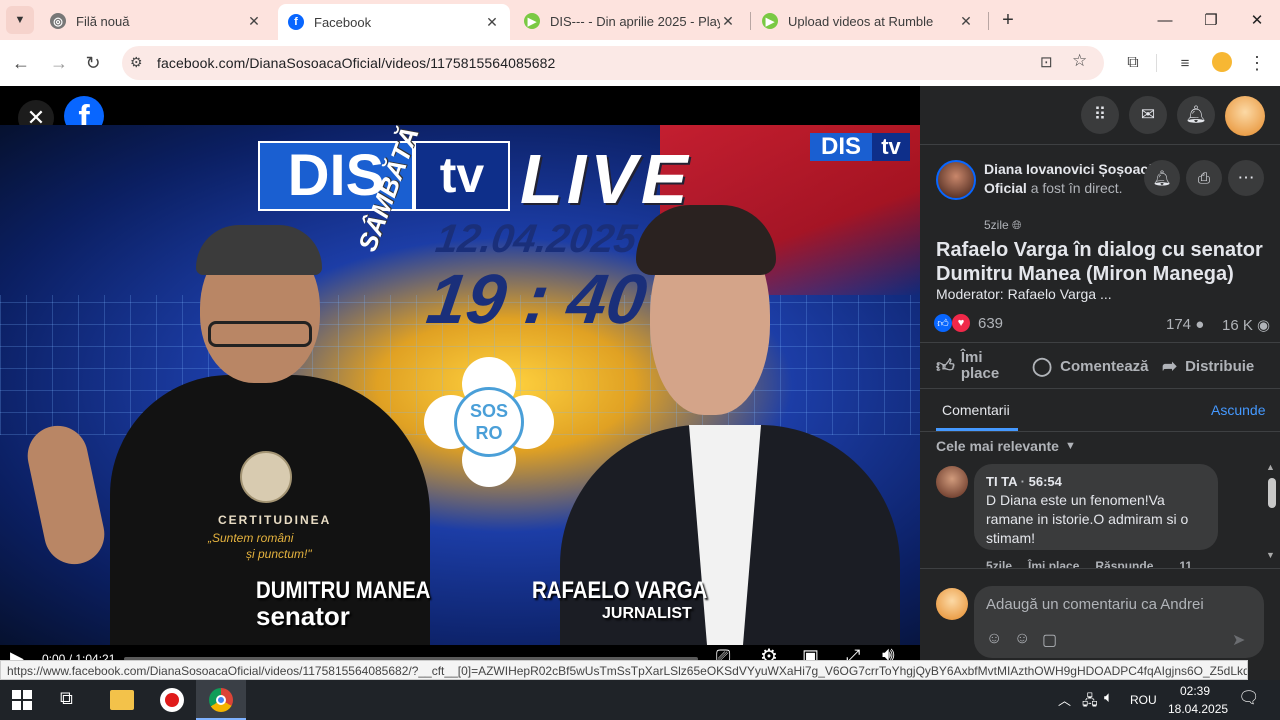 Image resolution: width=1280 pixels, height=720 pixels. Describe the element at coordinates (1076, 188) in the screenshot. I see `author-action: a fost în direct.` at that location.